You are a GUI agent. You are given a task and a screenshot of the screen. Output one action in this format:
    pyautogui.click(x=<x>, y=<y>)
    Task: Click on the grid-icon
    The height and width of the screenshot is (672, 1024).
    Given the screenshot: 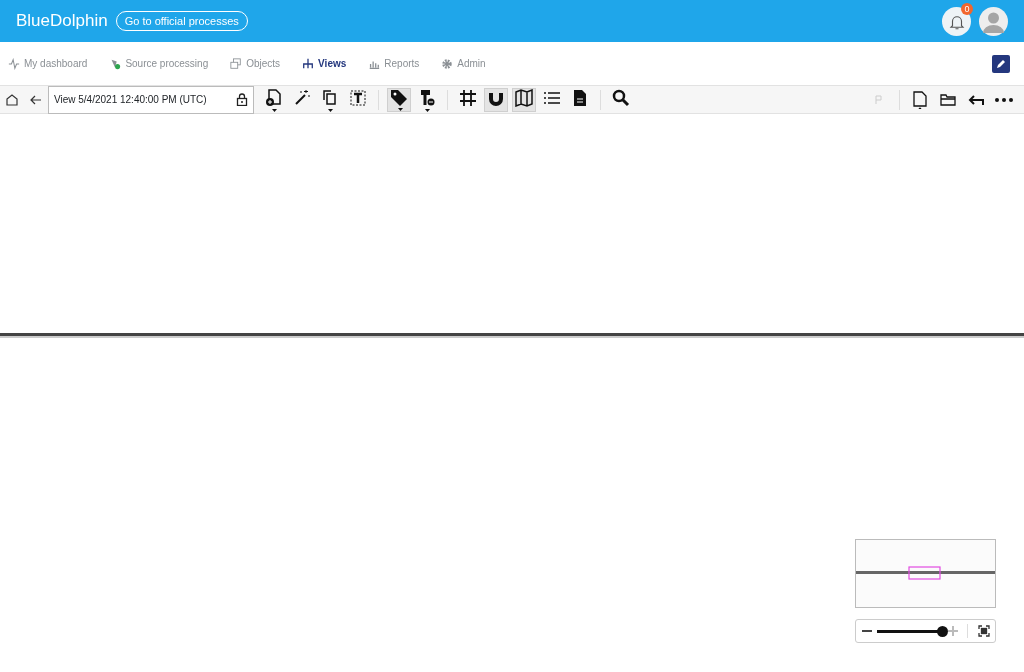 What is the action you would take?
    pyautogui.click(x=468, y=98)
    